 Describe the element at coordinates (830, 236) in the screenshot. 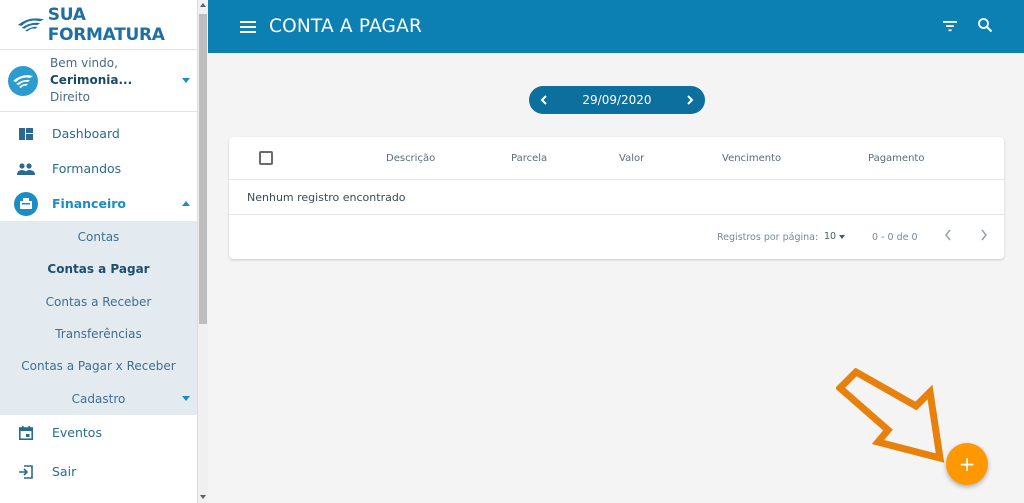

I see `rows-per-page-value: 10` at that location.